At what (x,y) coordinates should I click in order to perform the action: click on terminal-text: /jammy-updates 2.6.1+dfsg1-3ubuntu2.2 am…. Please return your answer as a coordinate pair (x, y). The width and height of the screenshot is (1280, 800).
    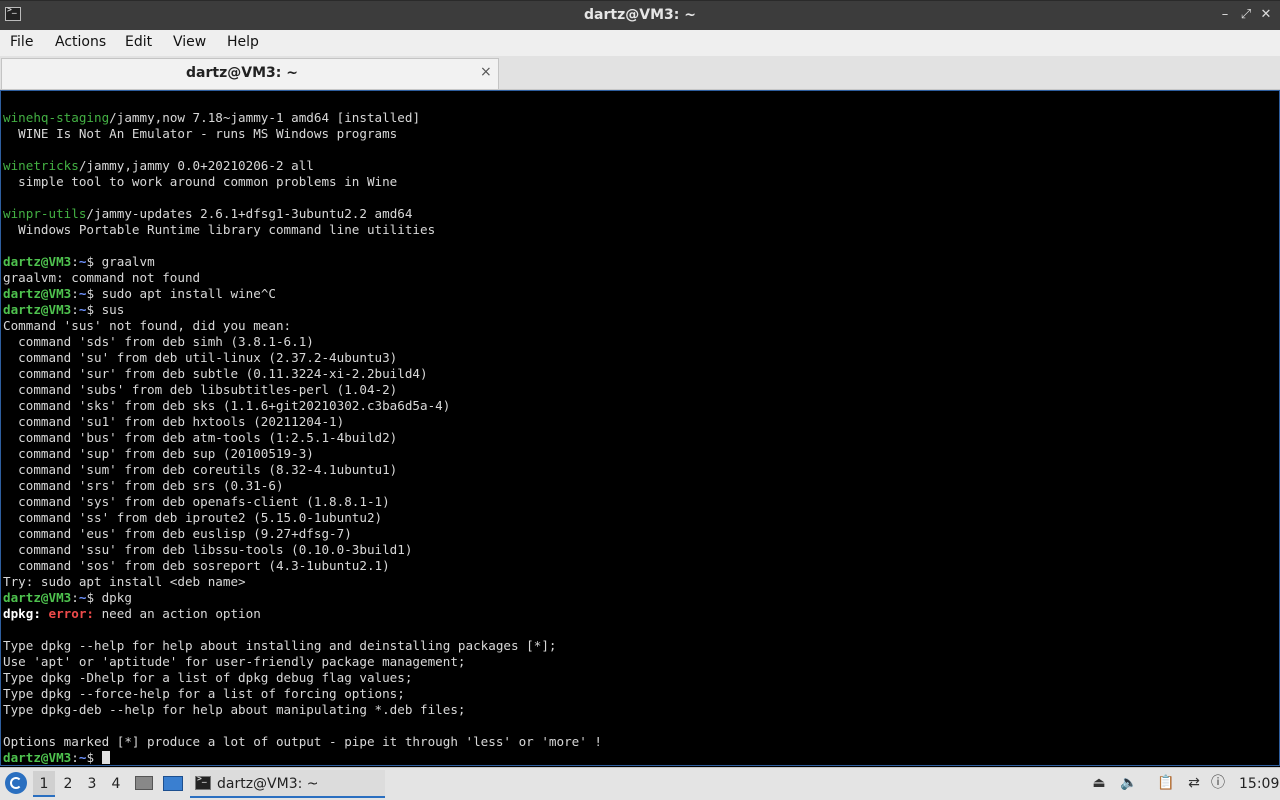
    Looking at the image, I should click on (249, 213).